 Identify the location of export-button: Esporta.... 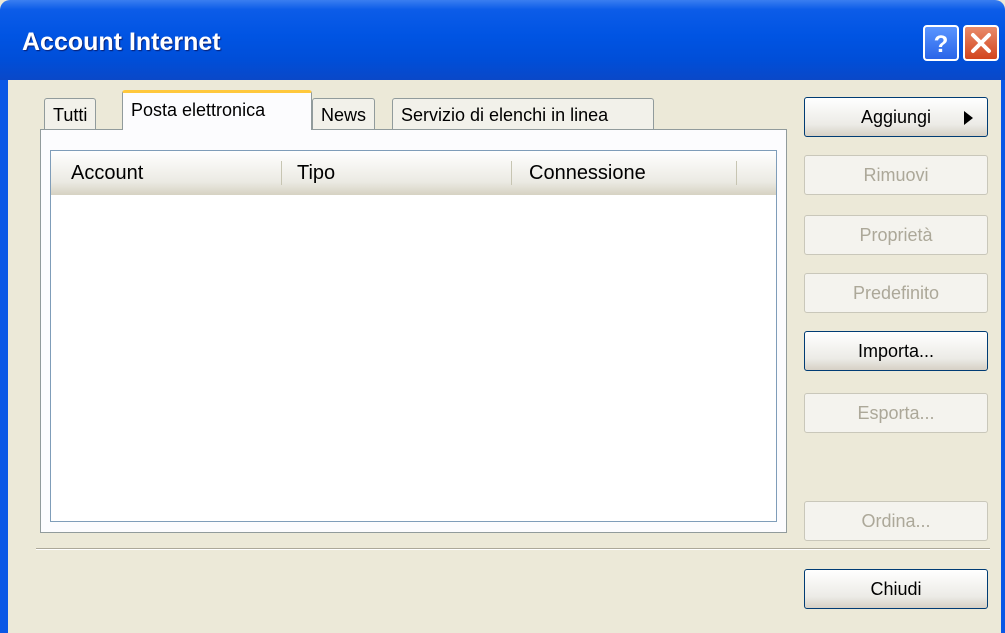
(896, 413).